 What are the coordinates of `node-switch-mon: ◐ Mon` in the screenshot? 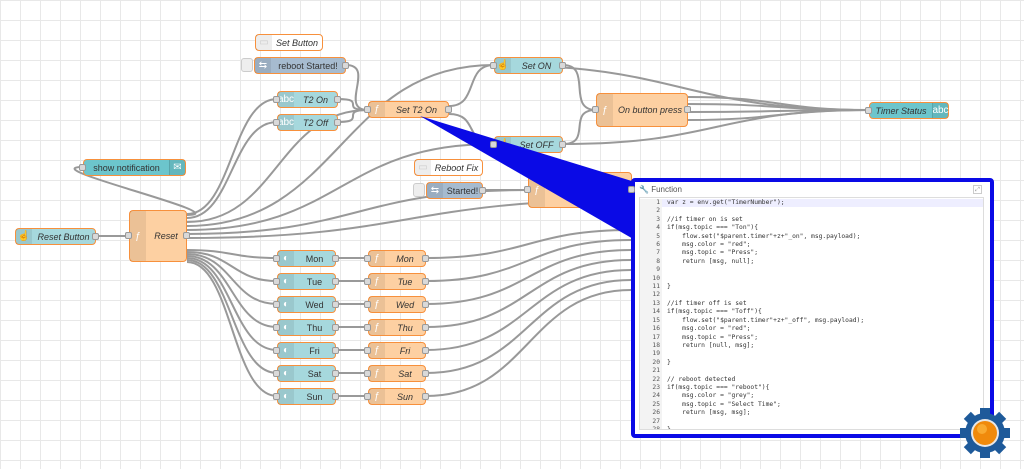 It's located at (306, 258).